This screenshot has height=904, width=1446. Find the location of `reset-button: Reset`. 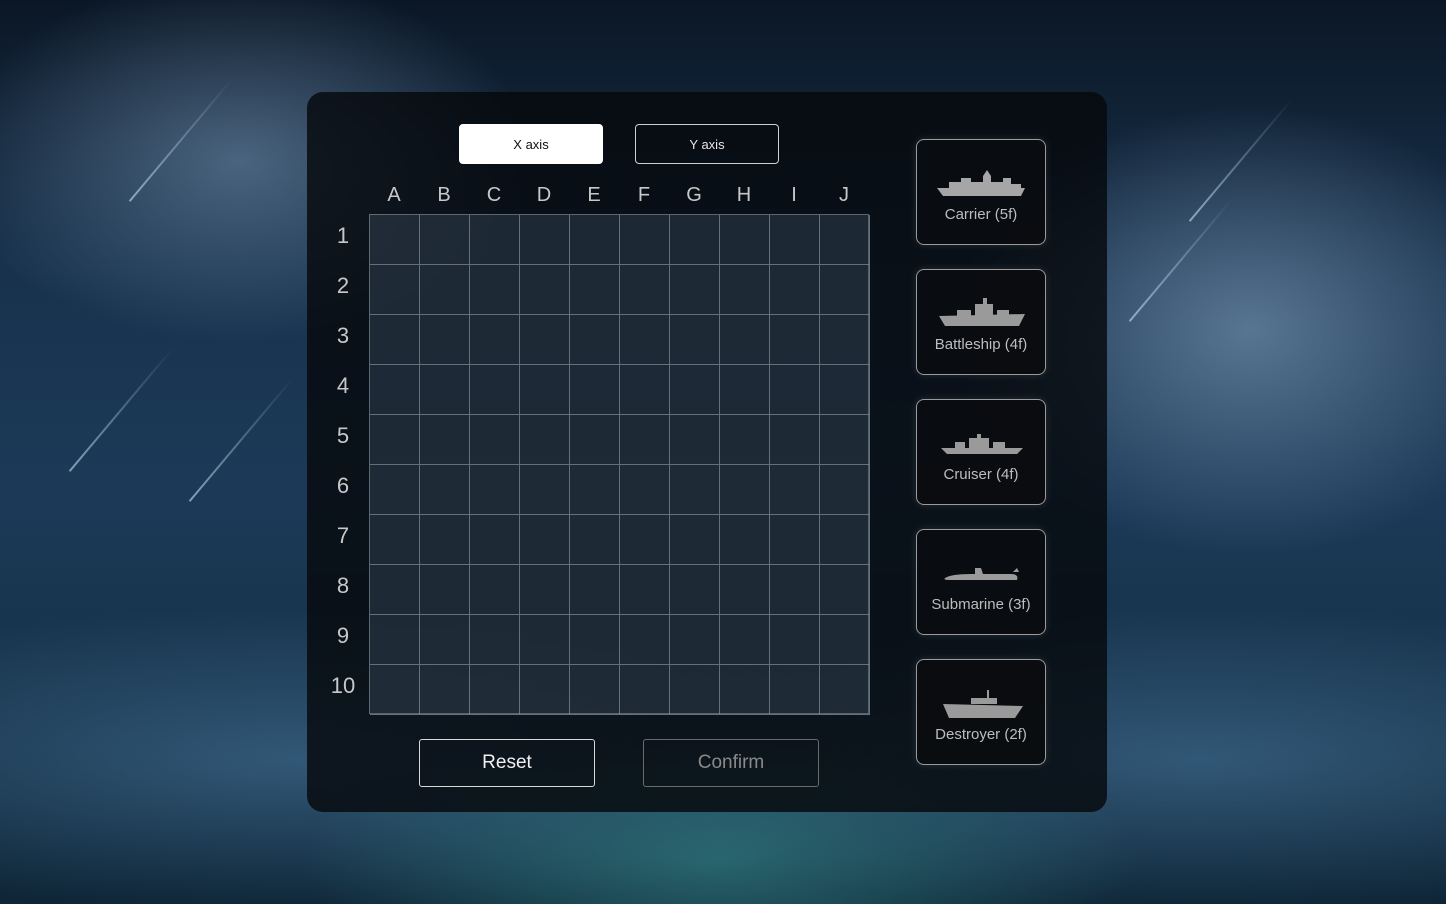

reset-button: Reset is located at coordinates (507, 763).